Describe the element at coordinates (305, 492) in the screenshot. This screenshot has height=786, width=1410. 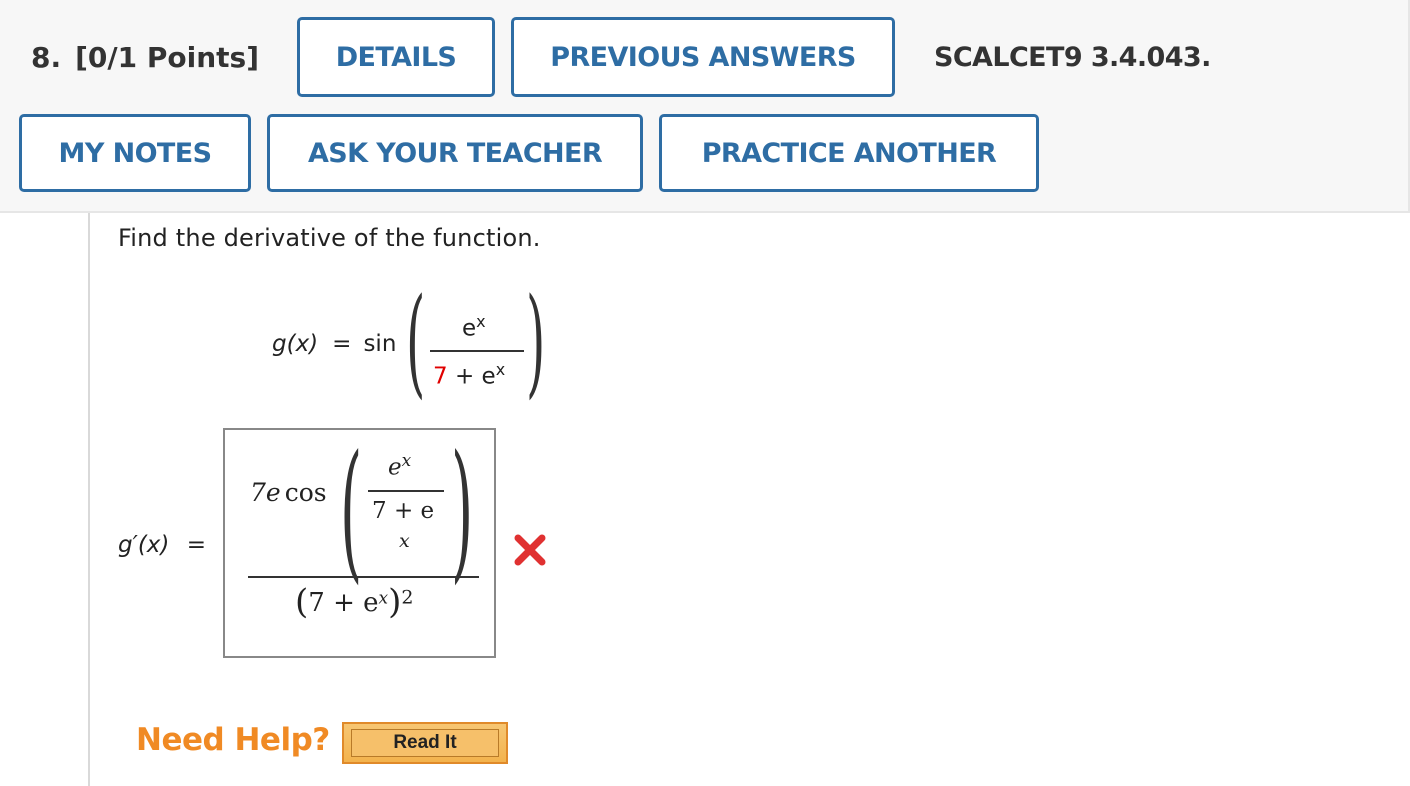
I see `cos-text: cos` at that location.